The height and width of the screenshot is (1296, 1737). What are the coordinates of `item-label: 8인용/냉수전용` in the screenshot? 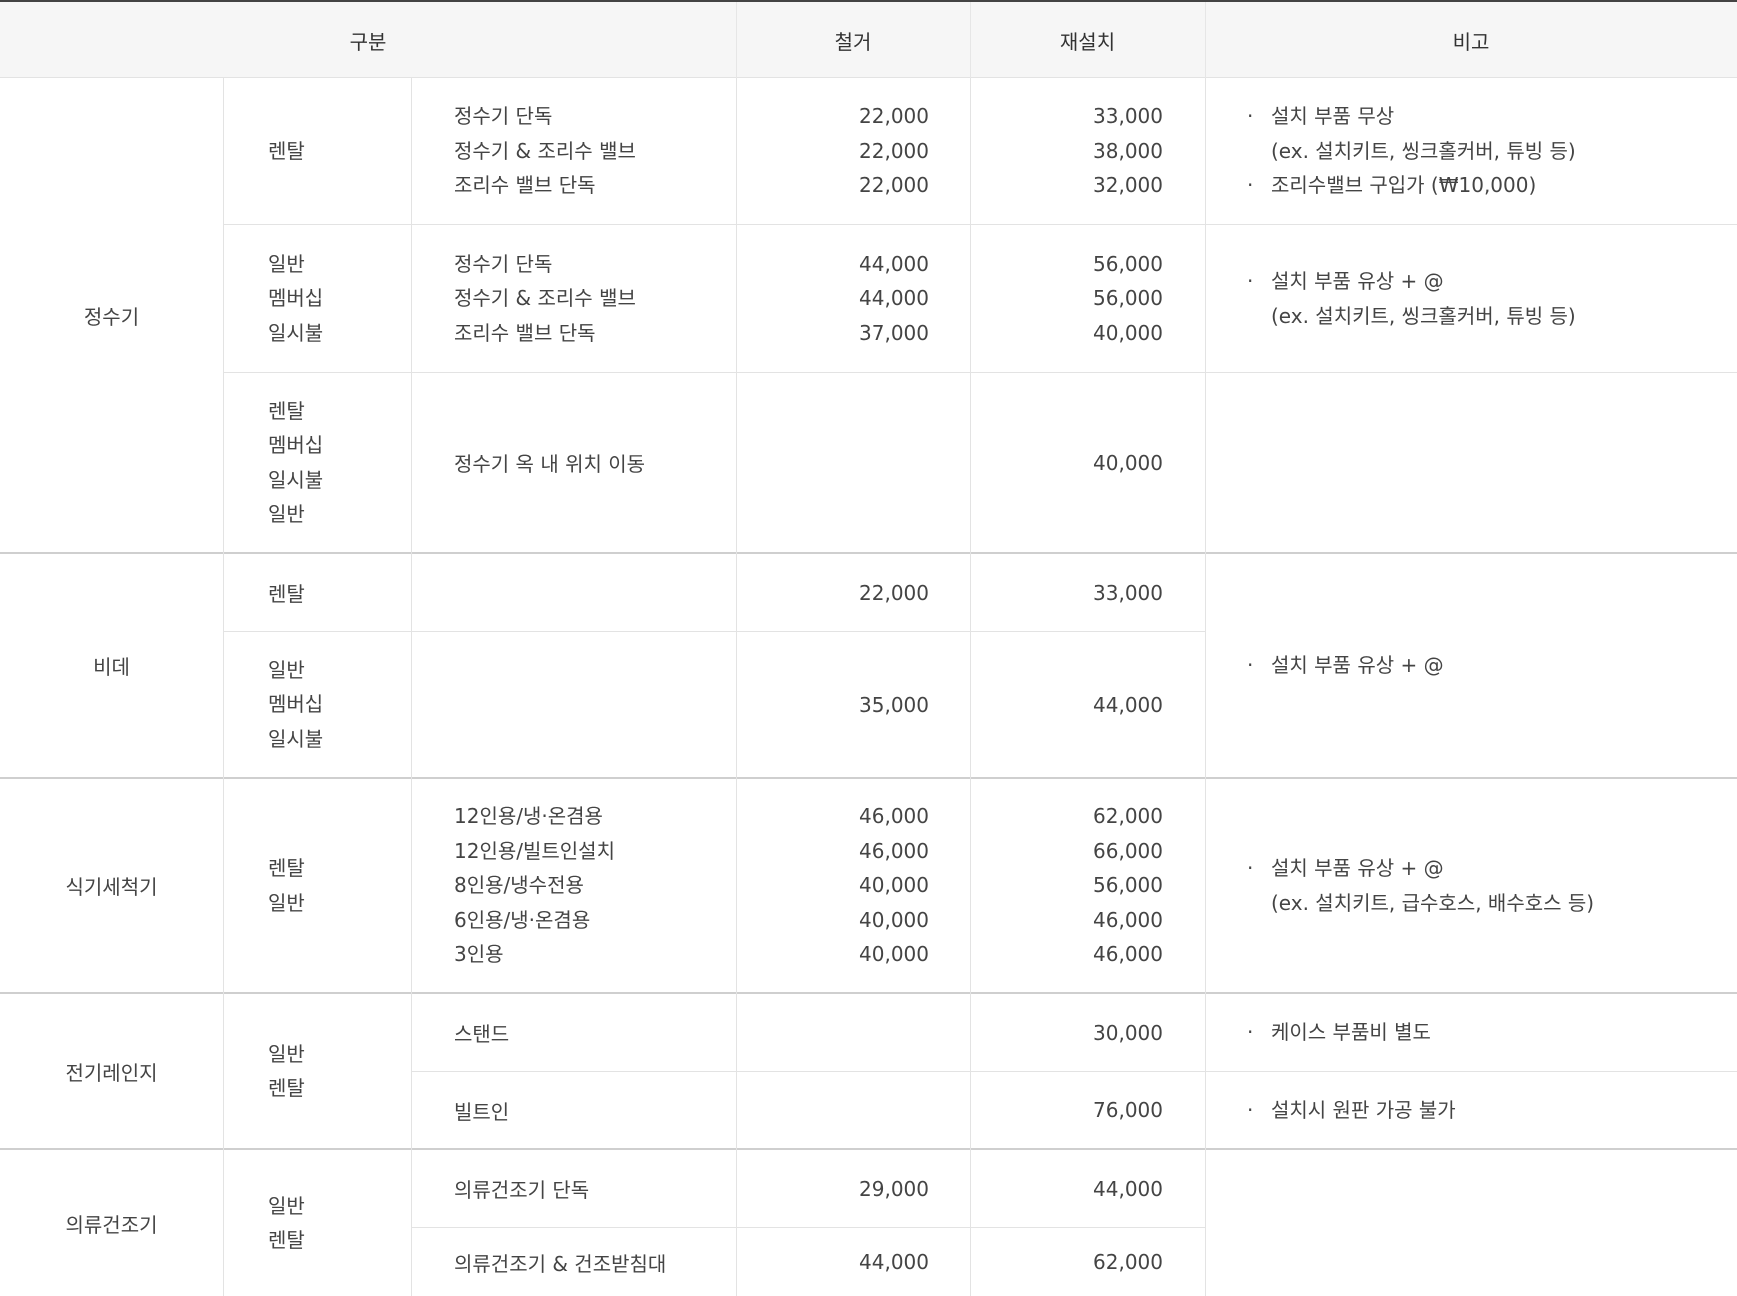 It's located at (519, 885).